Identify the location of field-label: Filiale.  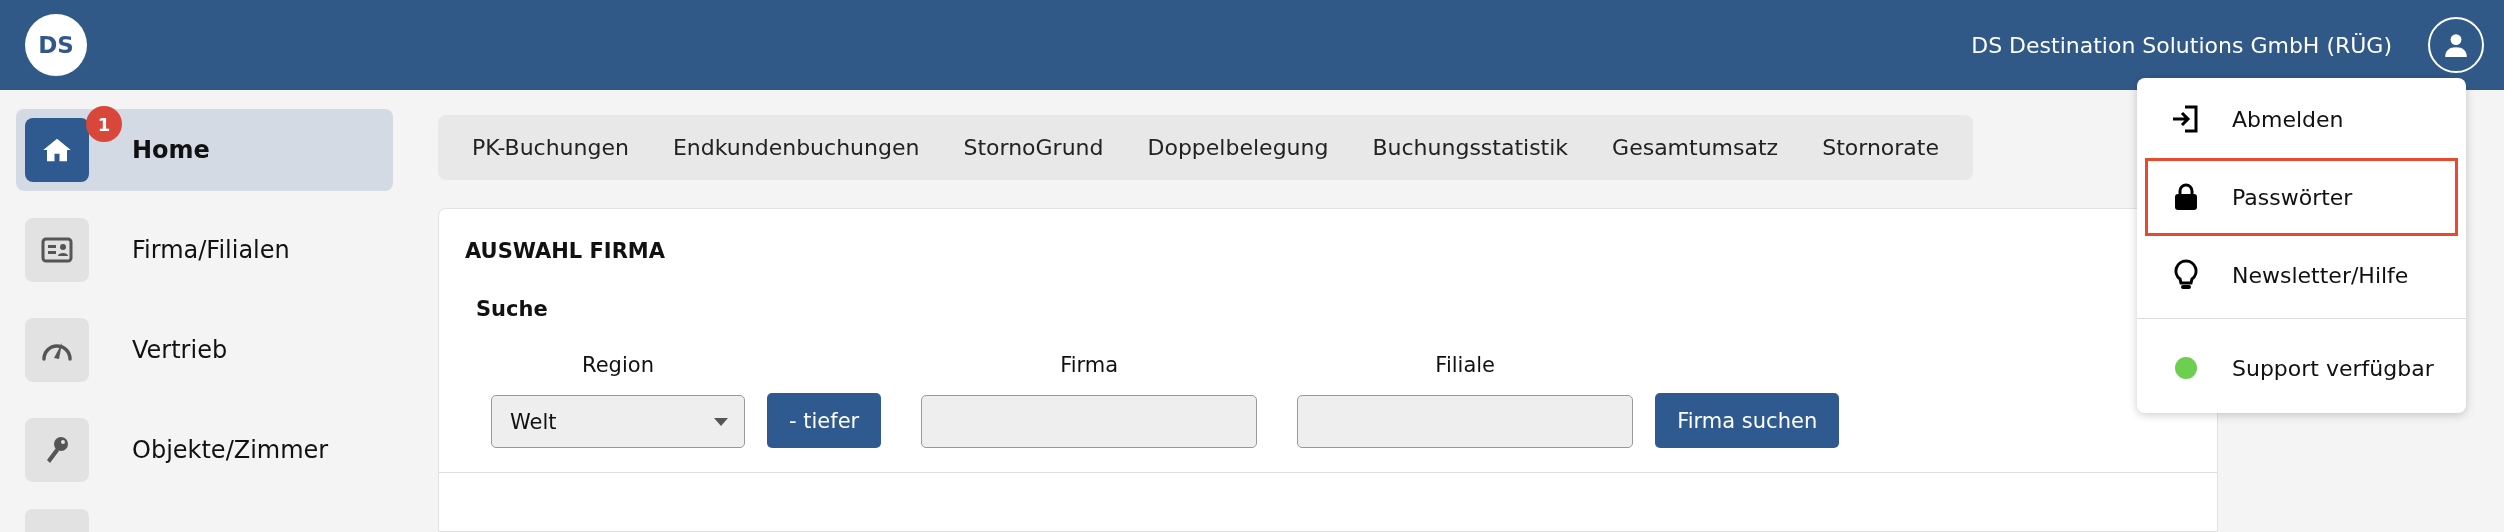
(1465, 366).